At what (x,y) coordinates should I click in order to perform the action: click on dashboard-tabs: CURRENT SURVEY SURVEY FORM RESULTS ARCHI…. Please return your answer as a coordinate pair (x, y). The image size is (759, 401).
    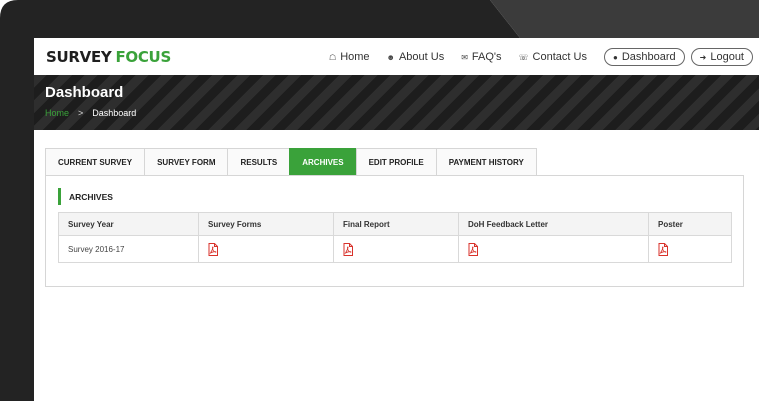
    Looking at the image, I should click on (291, 161).